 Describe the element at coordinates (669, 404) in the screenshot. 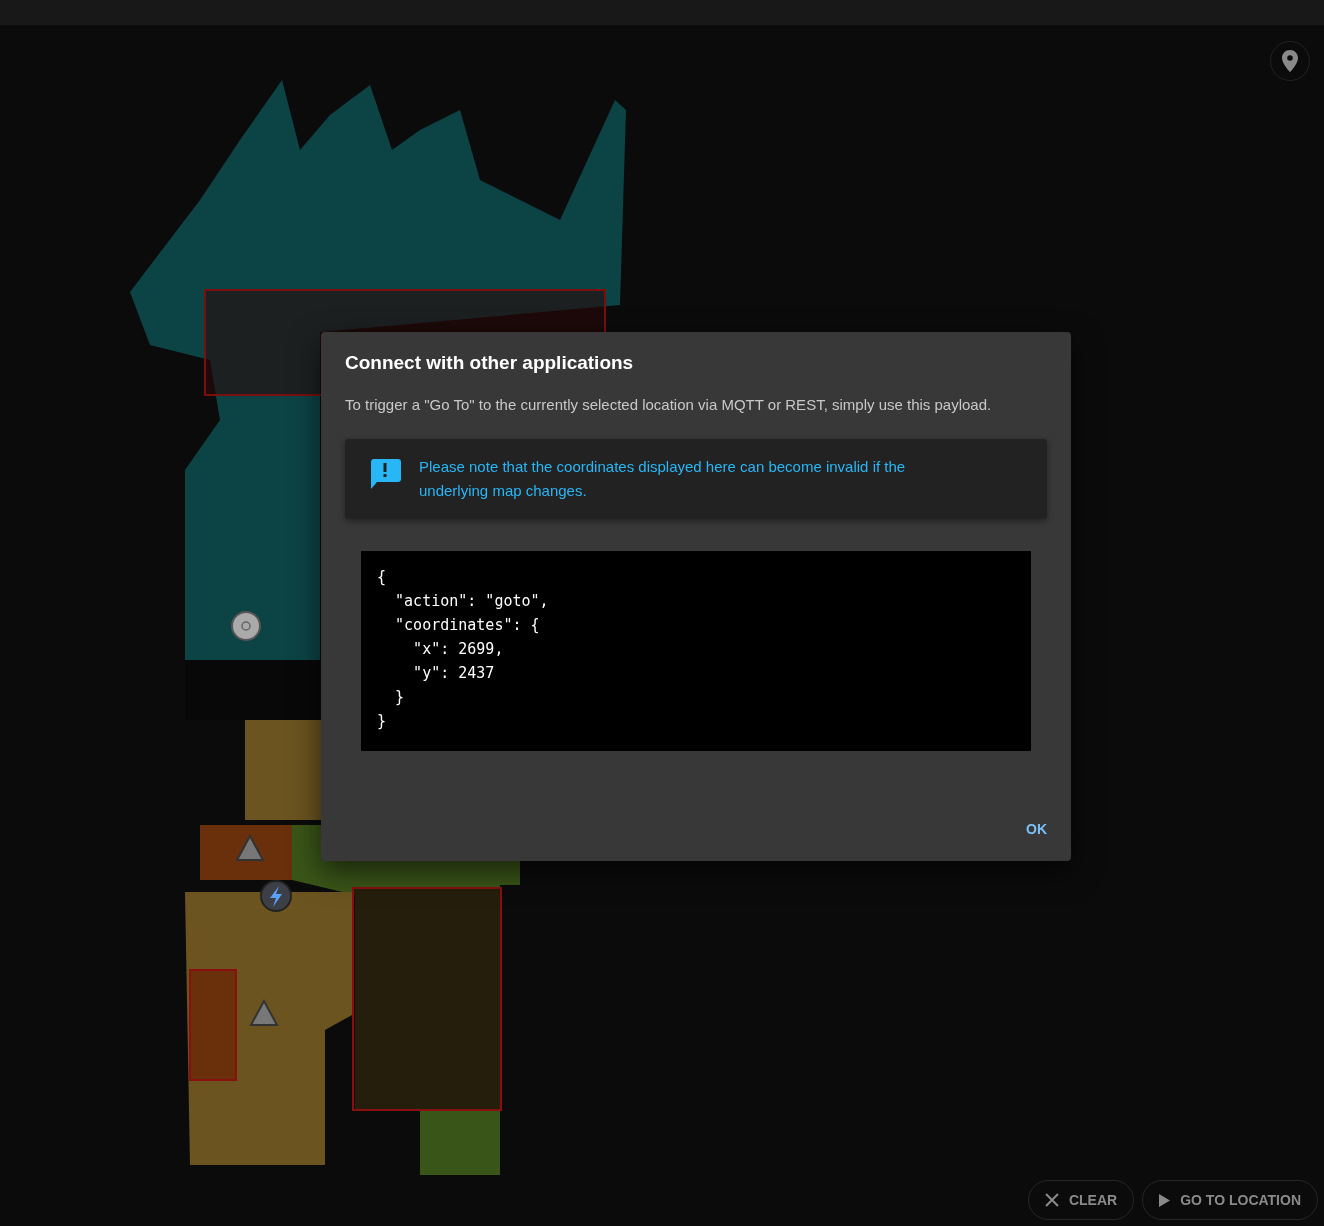

I see `dialog-description: To trigger a "Go To" to the currently selected location via MQTT or REST, simply use this payload.` at that location.